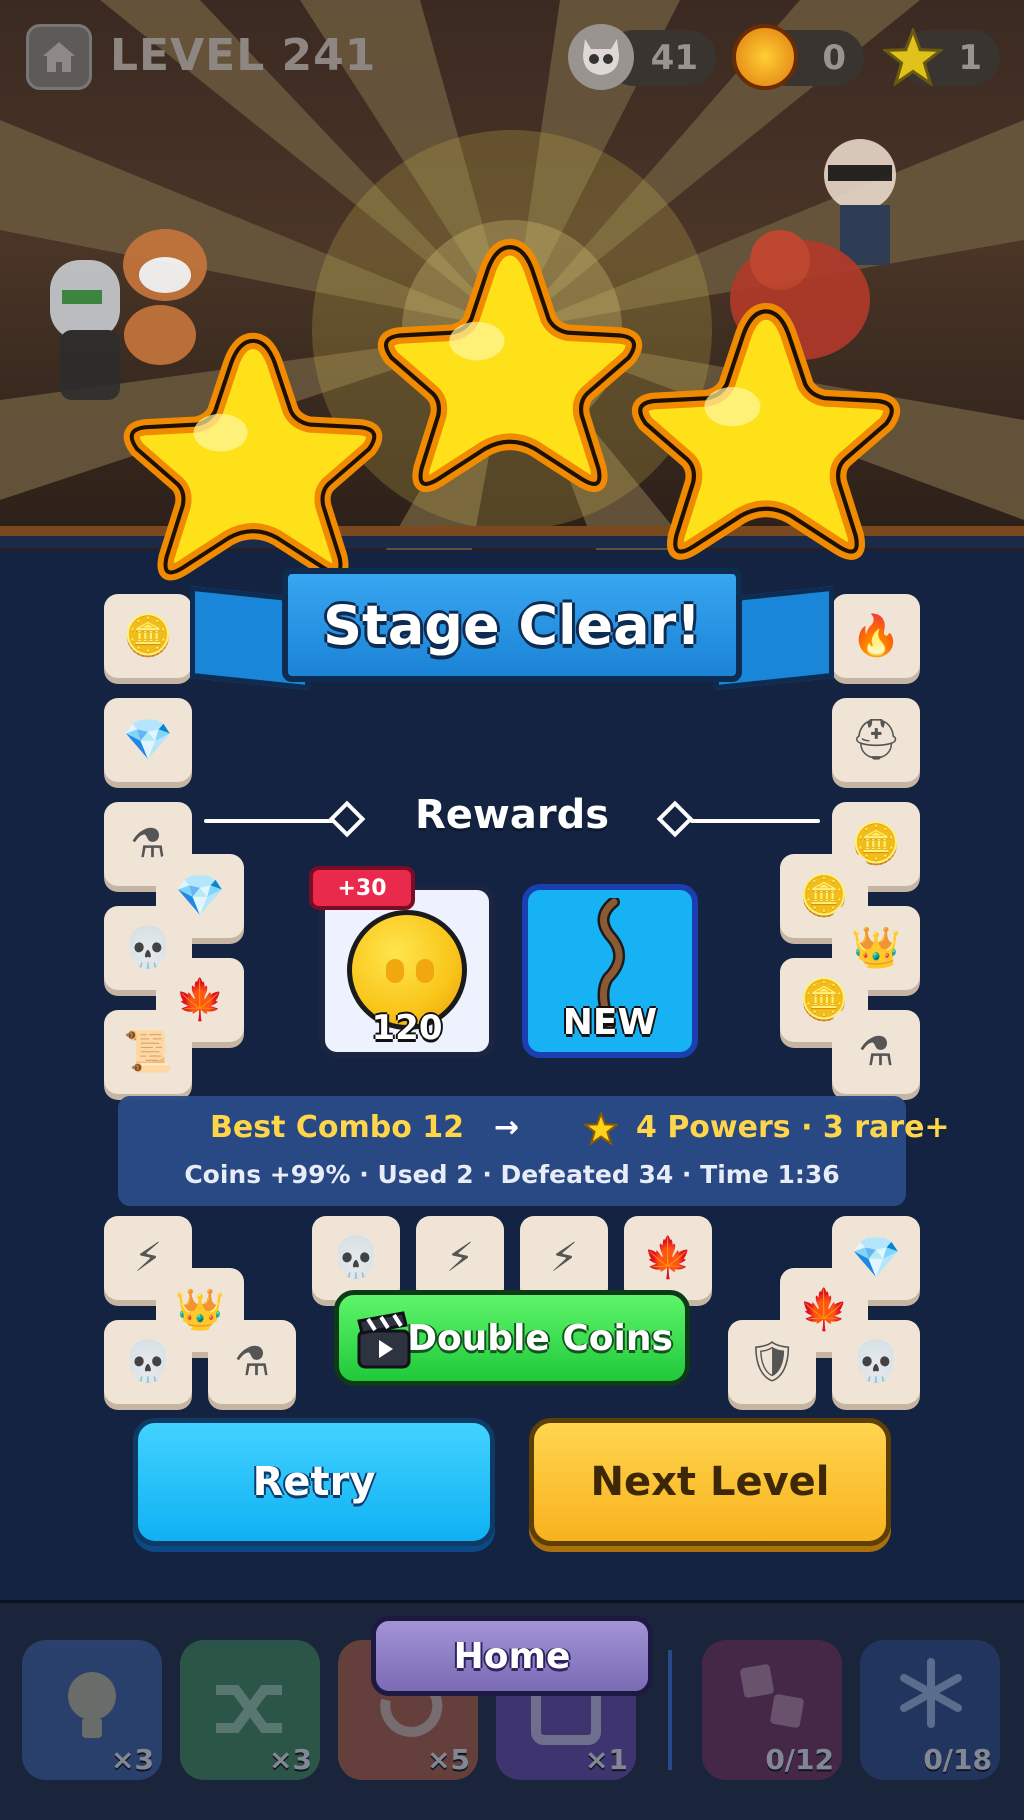 This screenshot has width=1024, height=1820. Describe the element at coordinates (512, 815) in the screenshot. I see `rewards-title: Rewards` at that location.